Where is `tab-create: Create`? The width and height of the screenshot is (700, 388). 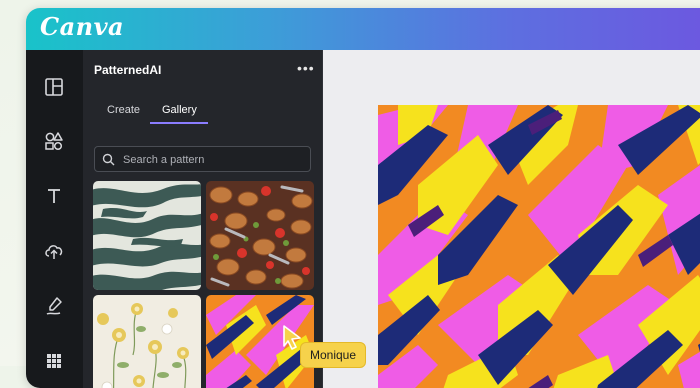
tab-create: Create is located at coordinates (123, 110).